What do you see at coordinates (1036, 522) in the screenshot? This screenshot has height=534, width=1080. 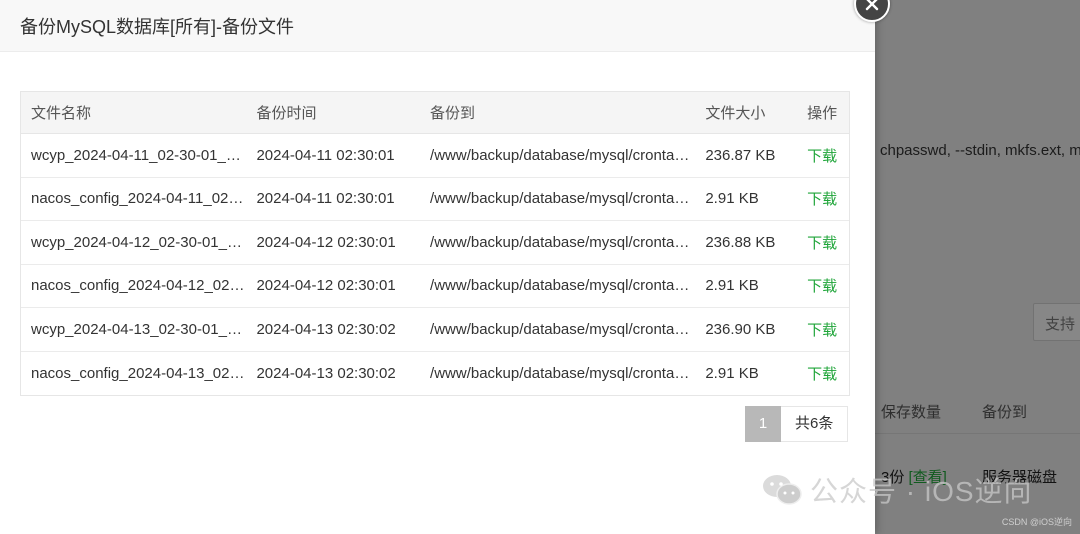 I see `credit-text: CSDN @iOS逆向` at bounding box center [1036, 522].